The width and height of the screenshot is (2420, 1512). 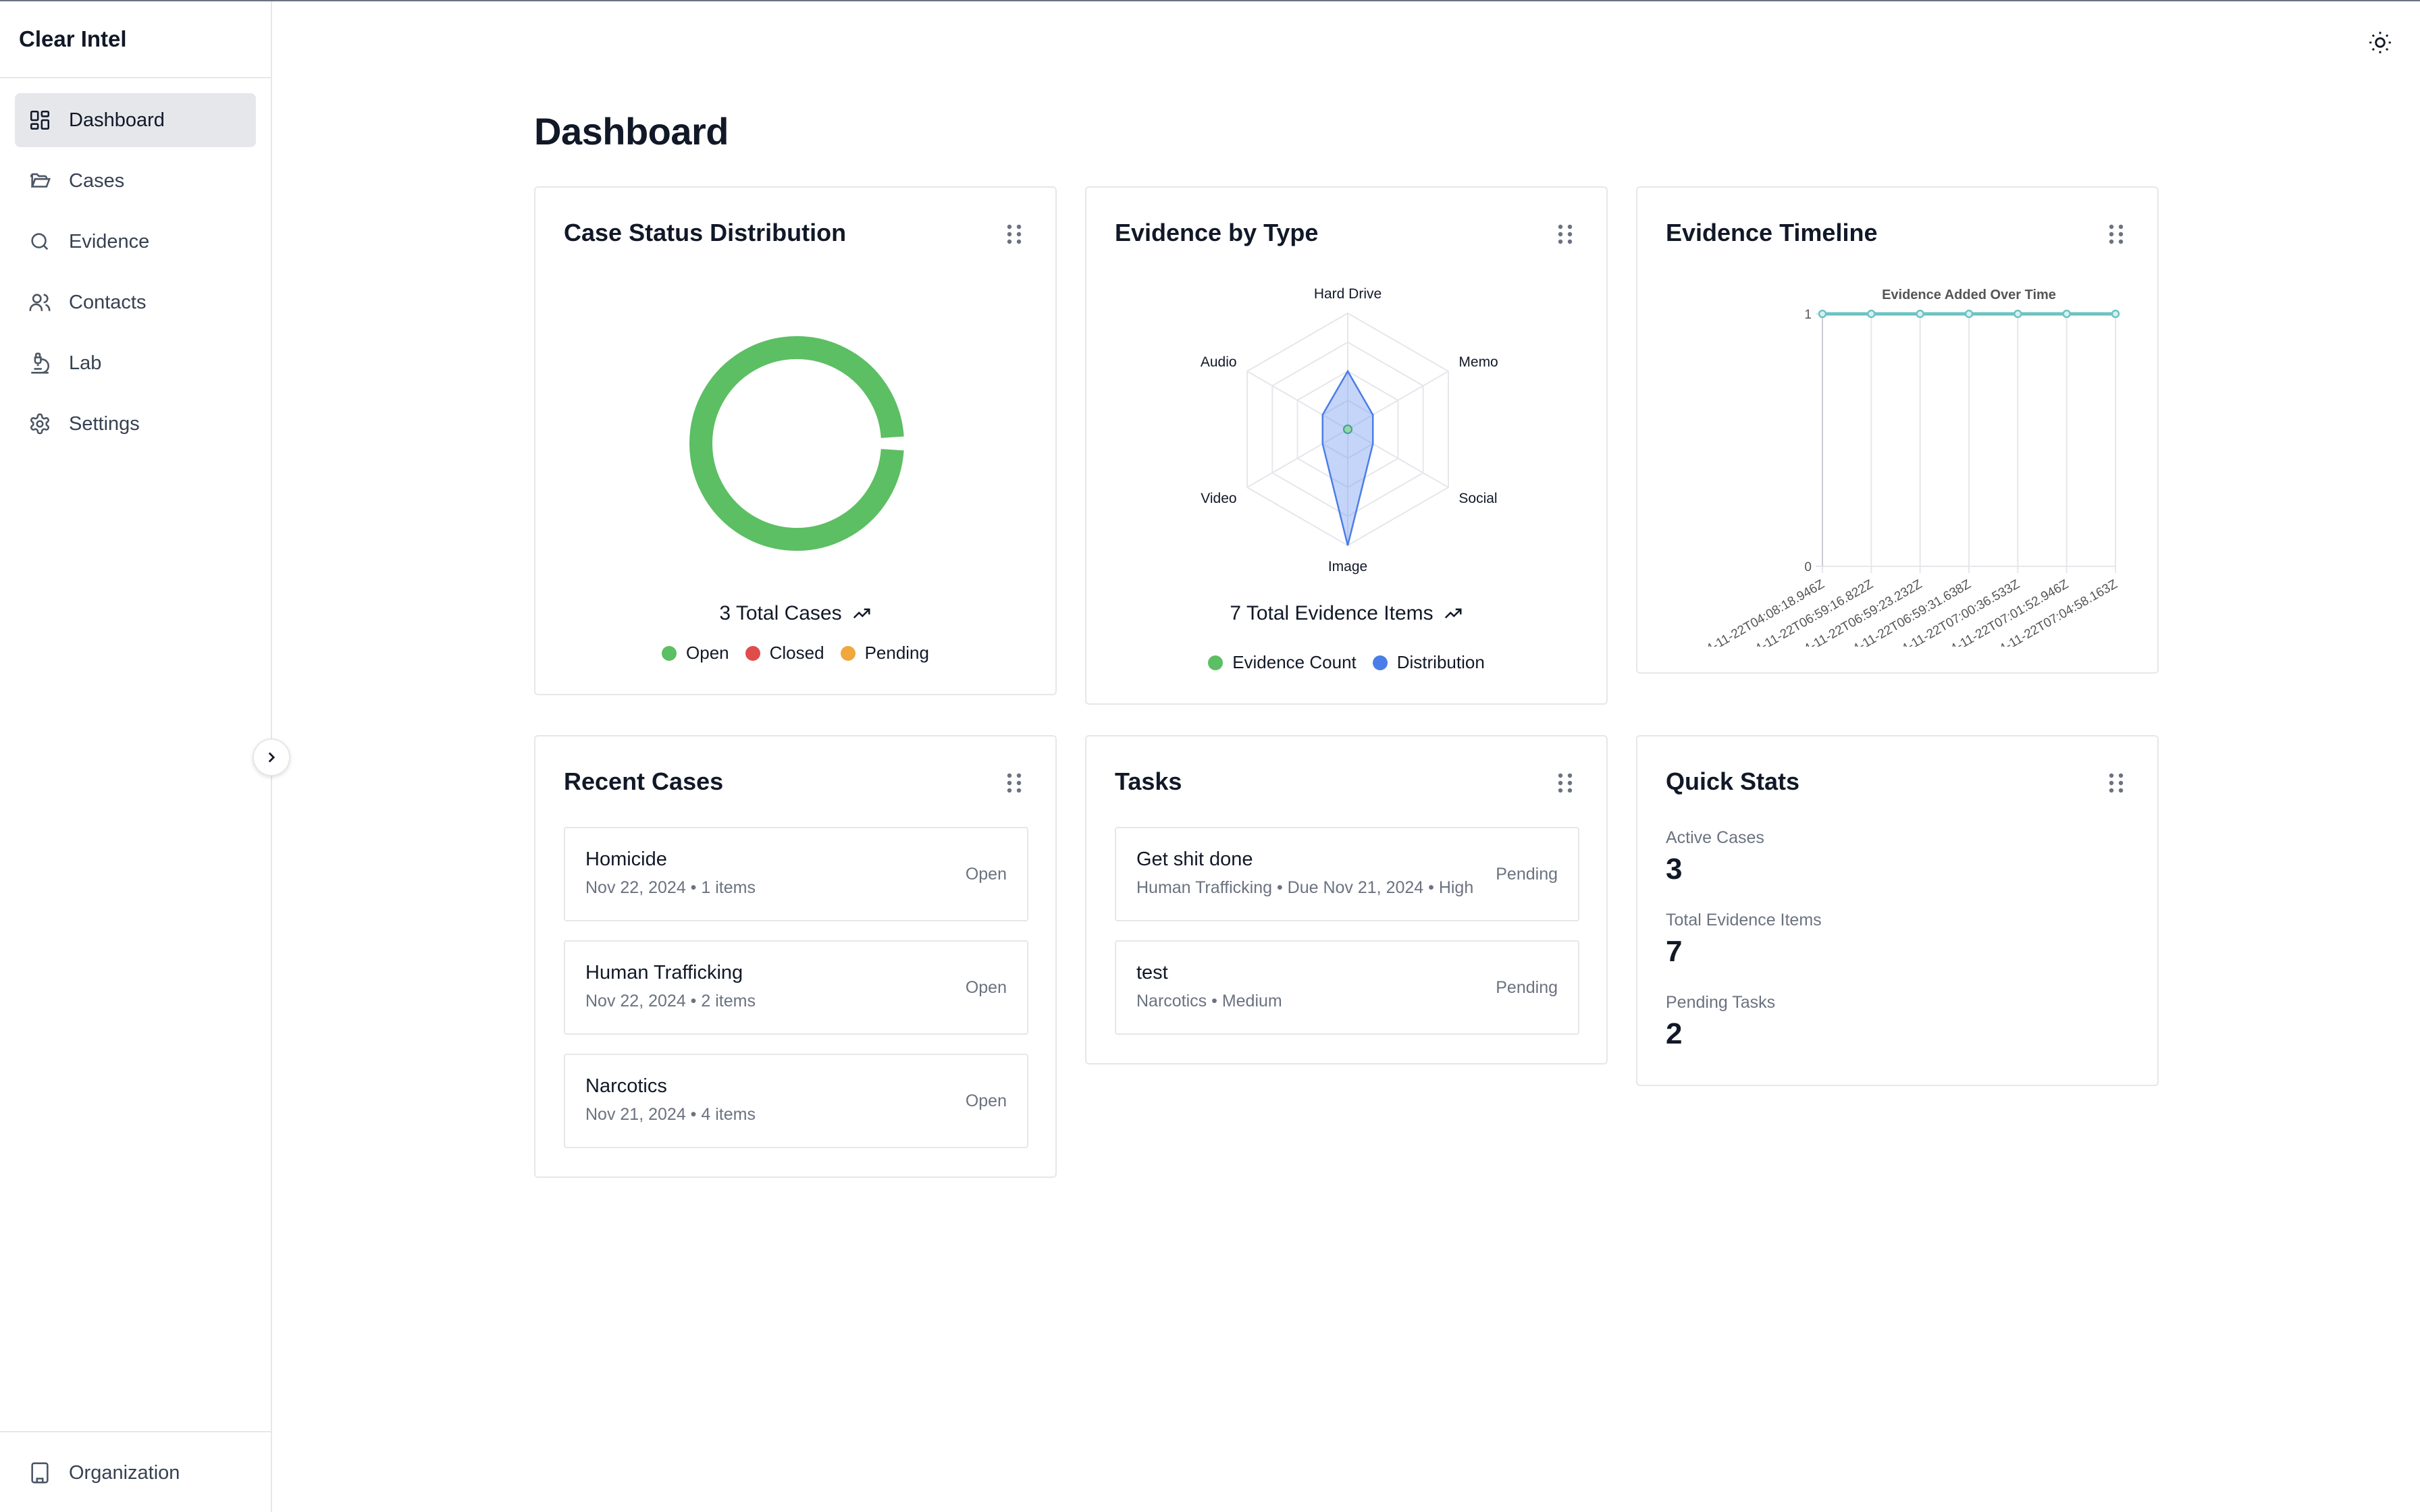 What do you see at coordinates (796, 1101) in the screenshot?
I see `case-list-item: Narcotics Nov 21, 2024 • 4 items Open` at bounding box center [796, 1101].